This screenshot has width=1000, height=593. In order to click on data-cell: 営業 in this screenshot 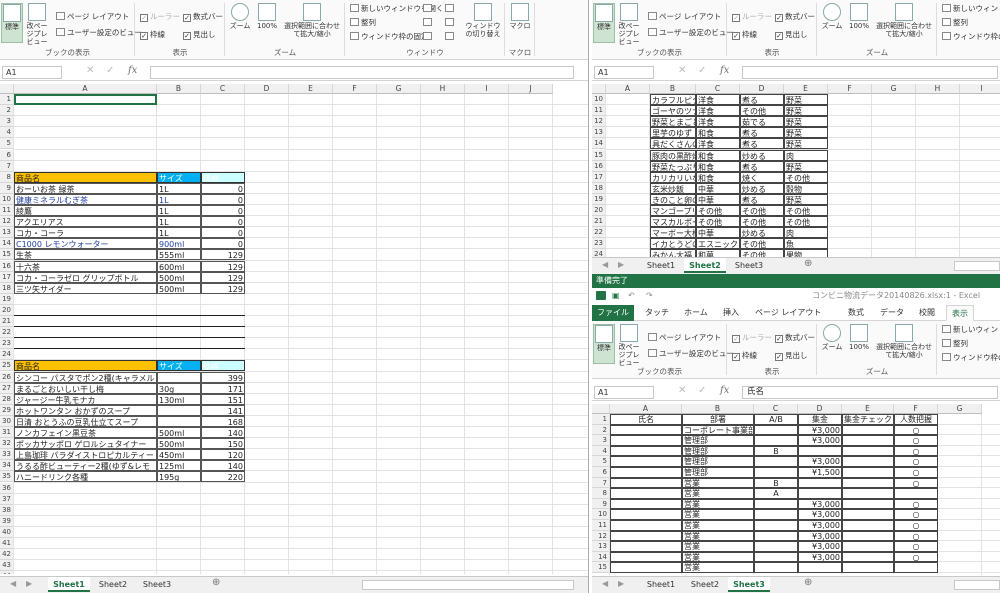, I will do `click(718, 525)`.